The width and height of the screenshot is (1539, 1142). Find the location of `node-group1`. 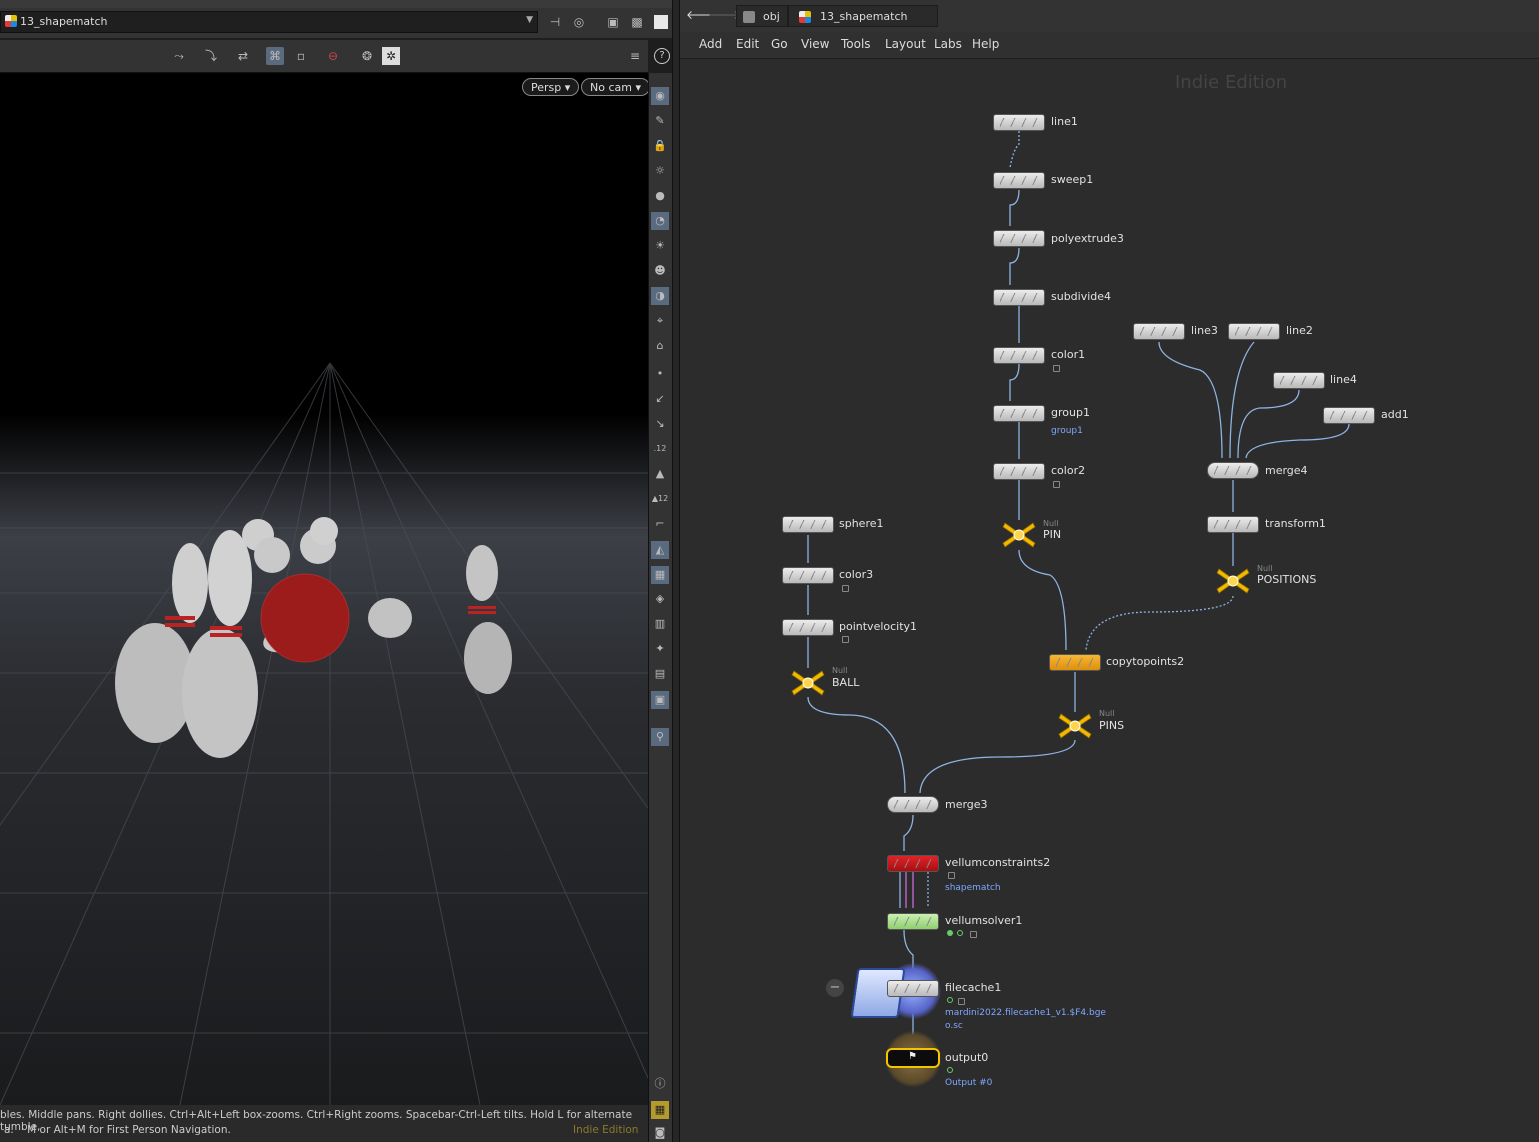

node-group1 is located at coordinates (1019, 413).